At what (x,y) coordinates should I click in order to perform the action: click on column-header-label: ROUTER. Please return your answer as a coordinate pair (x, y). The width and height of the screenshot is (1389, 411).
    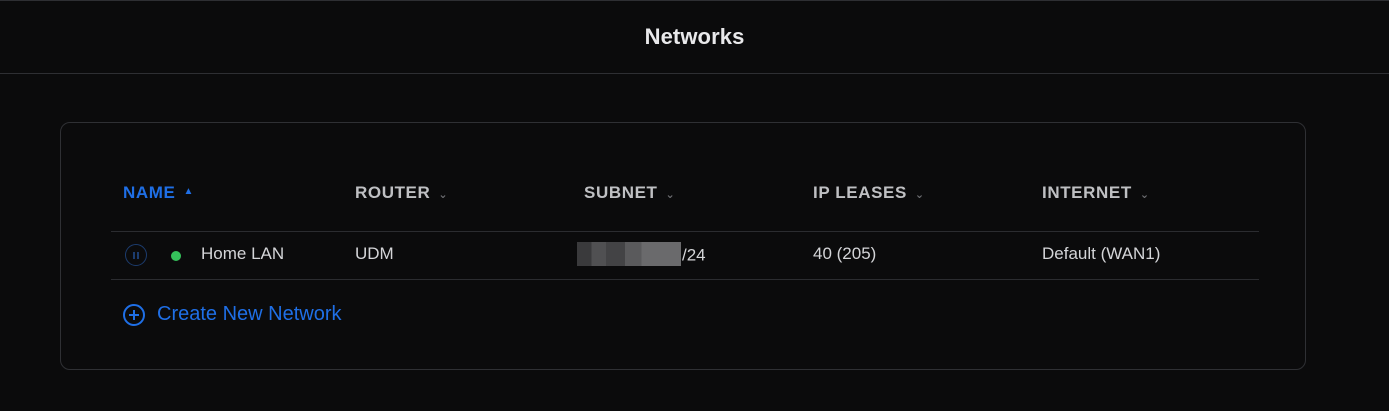
    Looking at the image, I should click on (393, 192).